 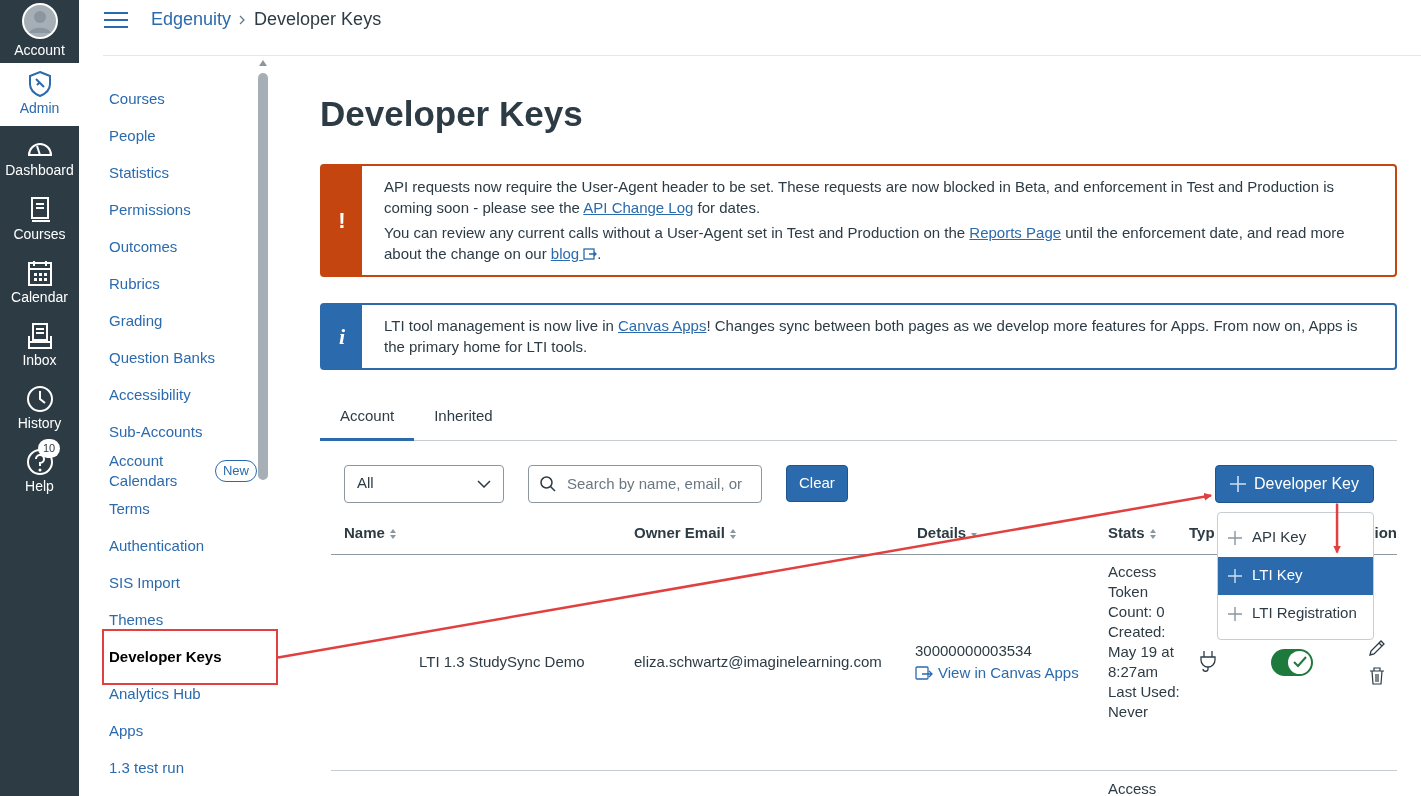 I want to click on sidebar-item: Accessibility, so click(x=185, y=394).